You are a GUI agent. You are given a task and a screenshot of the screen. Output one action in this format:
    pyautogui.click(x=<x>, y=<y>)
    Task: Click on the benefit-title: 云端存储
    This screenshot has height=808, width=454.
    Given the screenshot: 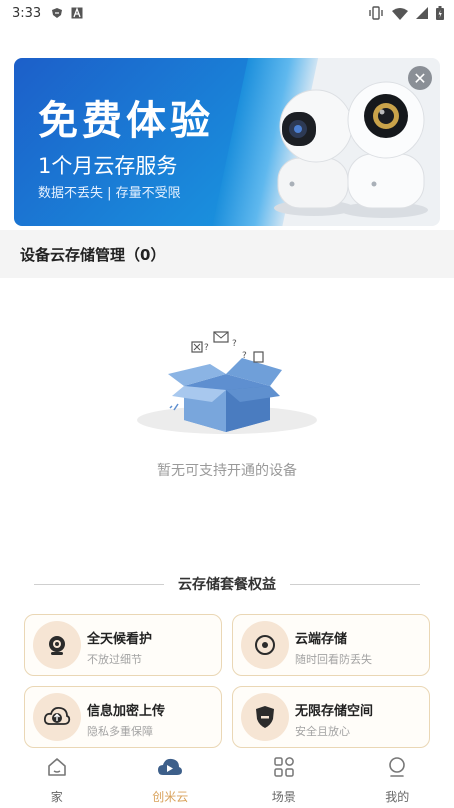 What is the action you would take?
    pyautogui.click(x=321, y=639)
    